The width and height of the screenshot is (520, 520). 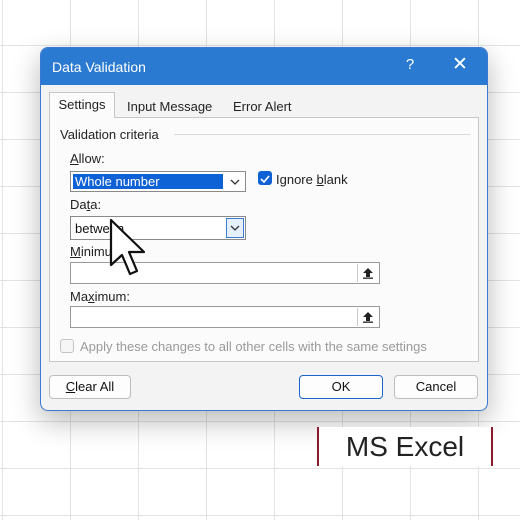 I want to click on tab-error-alert: Error Alert, so click(x=262, y=106).